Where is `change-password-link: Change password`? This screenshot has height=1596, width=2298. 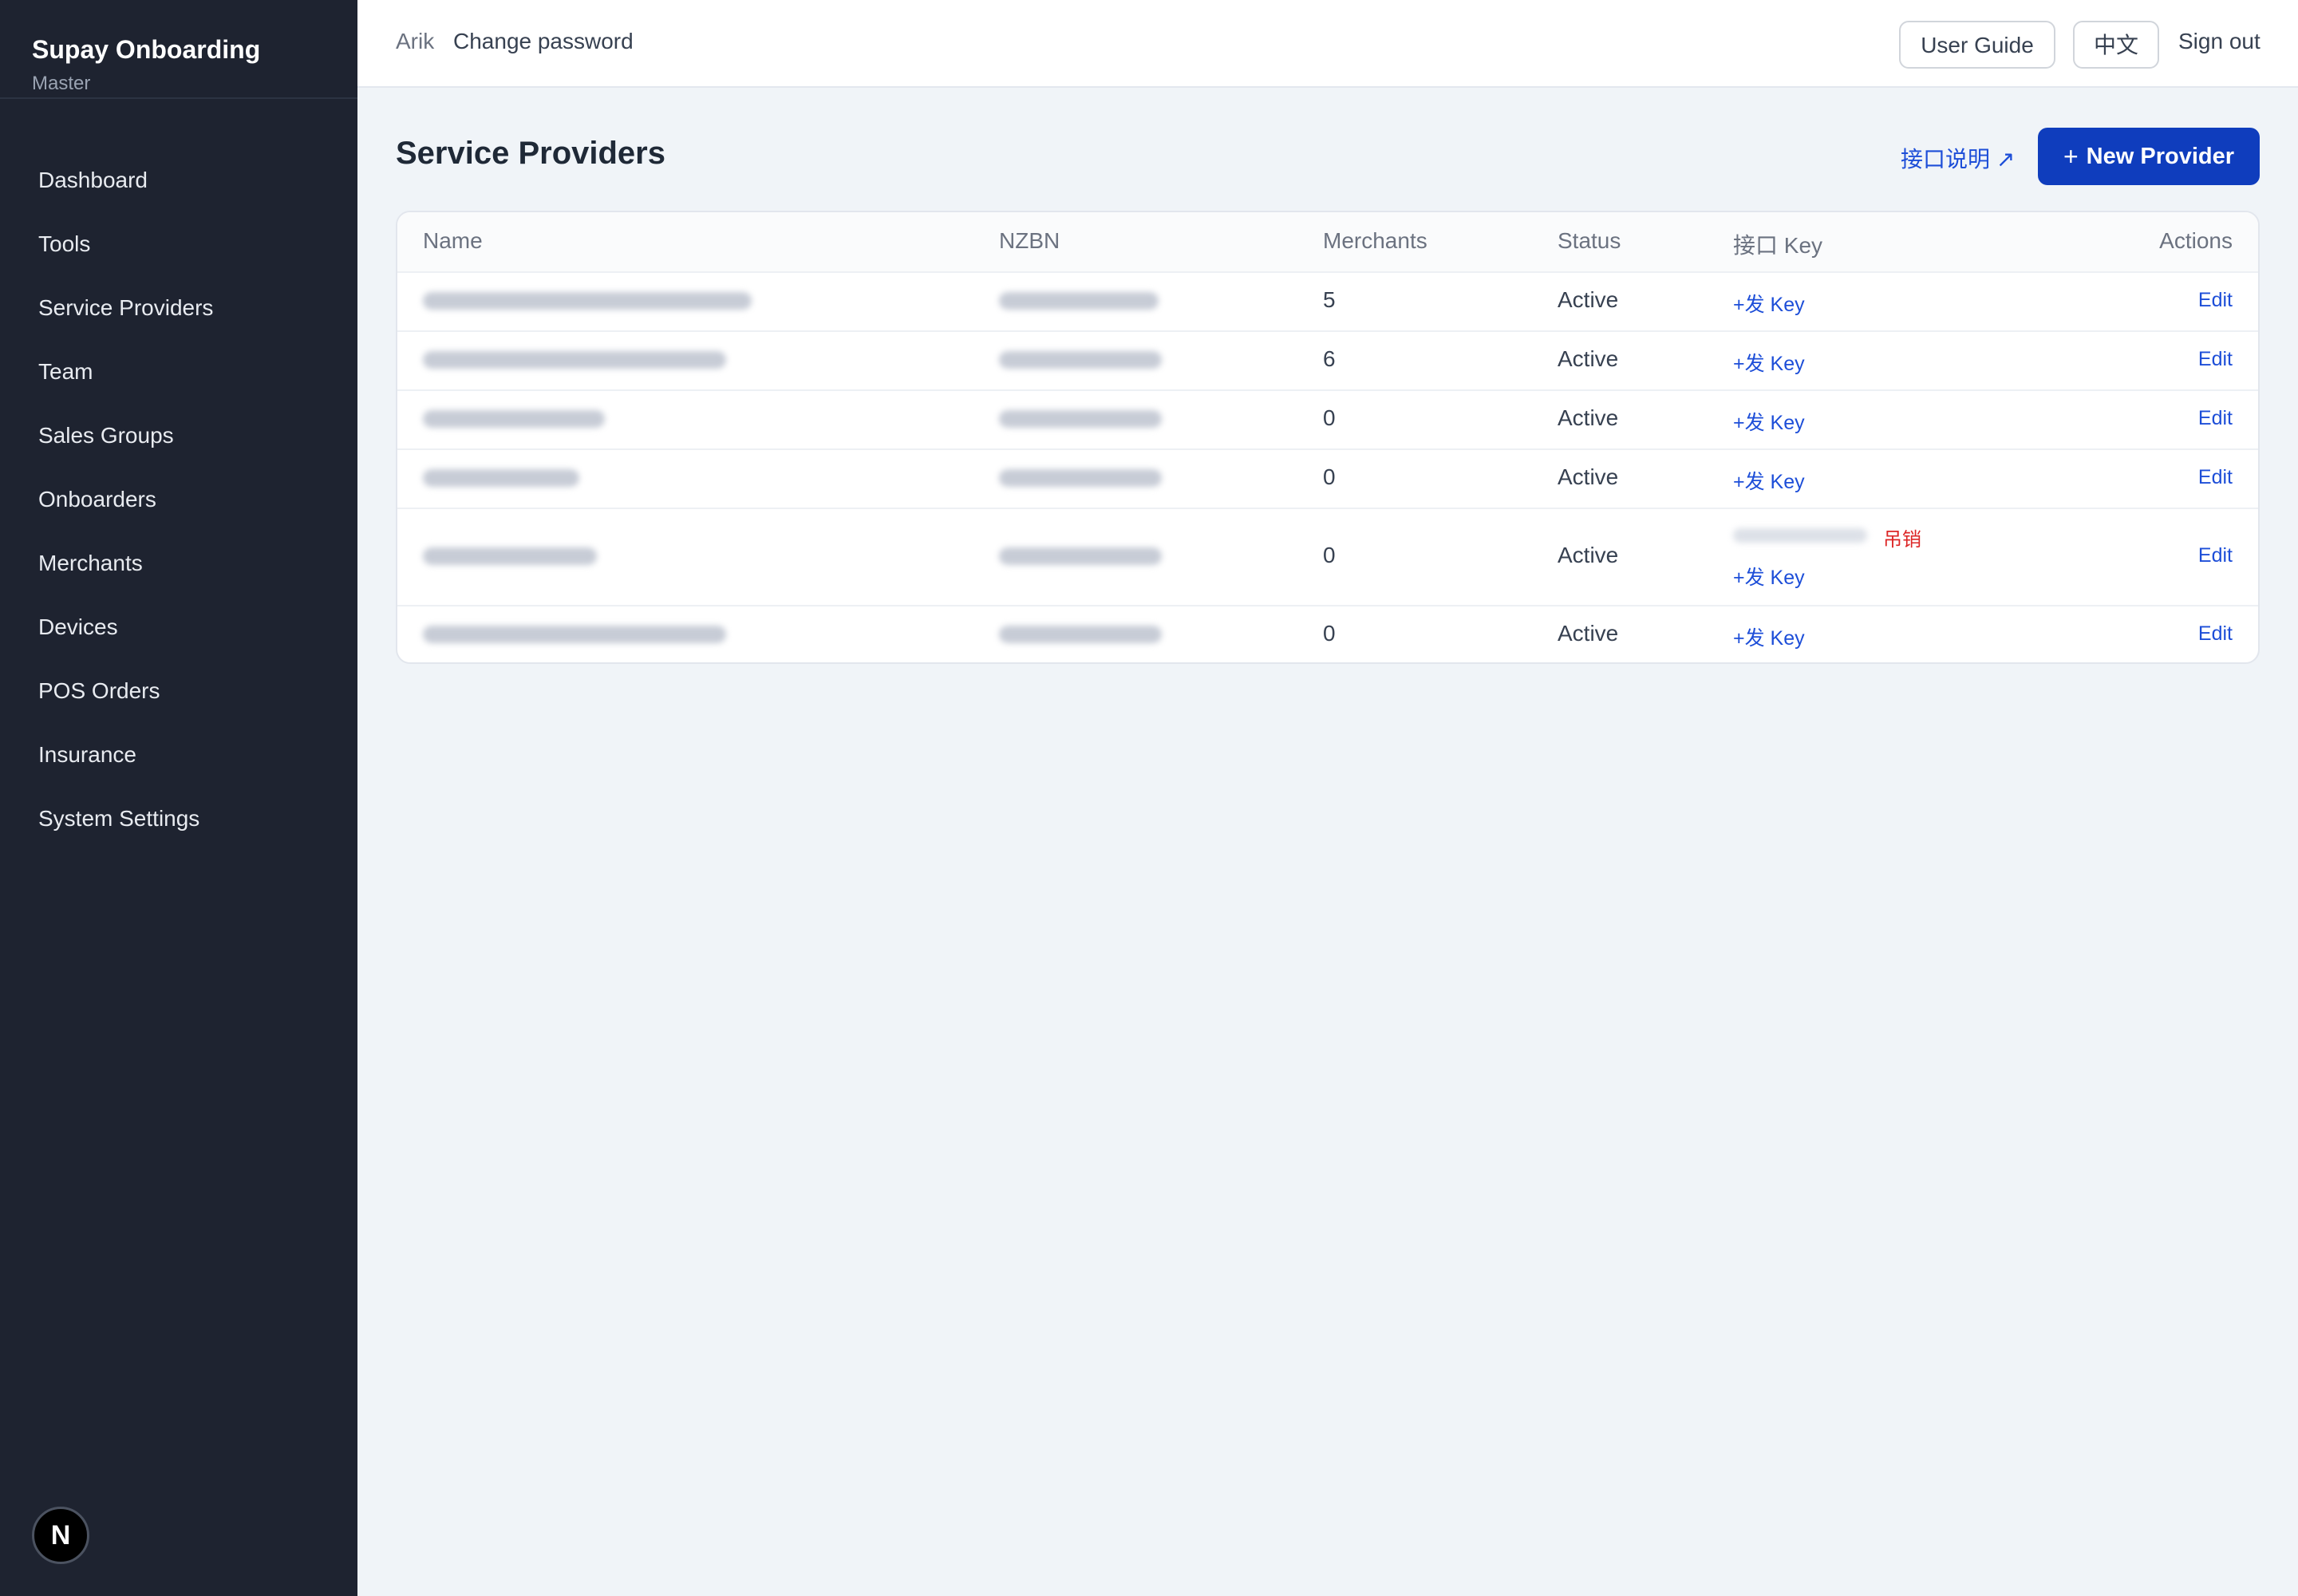 change-password-link: Change password is located at coordinates (544, 41).